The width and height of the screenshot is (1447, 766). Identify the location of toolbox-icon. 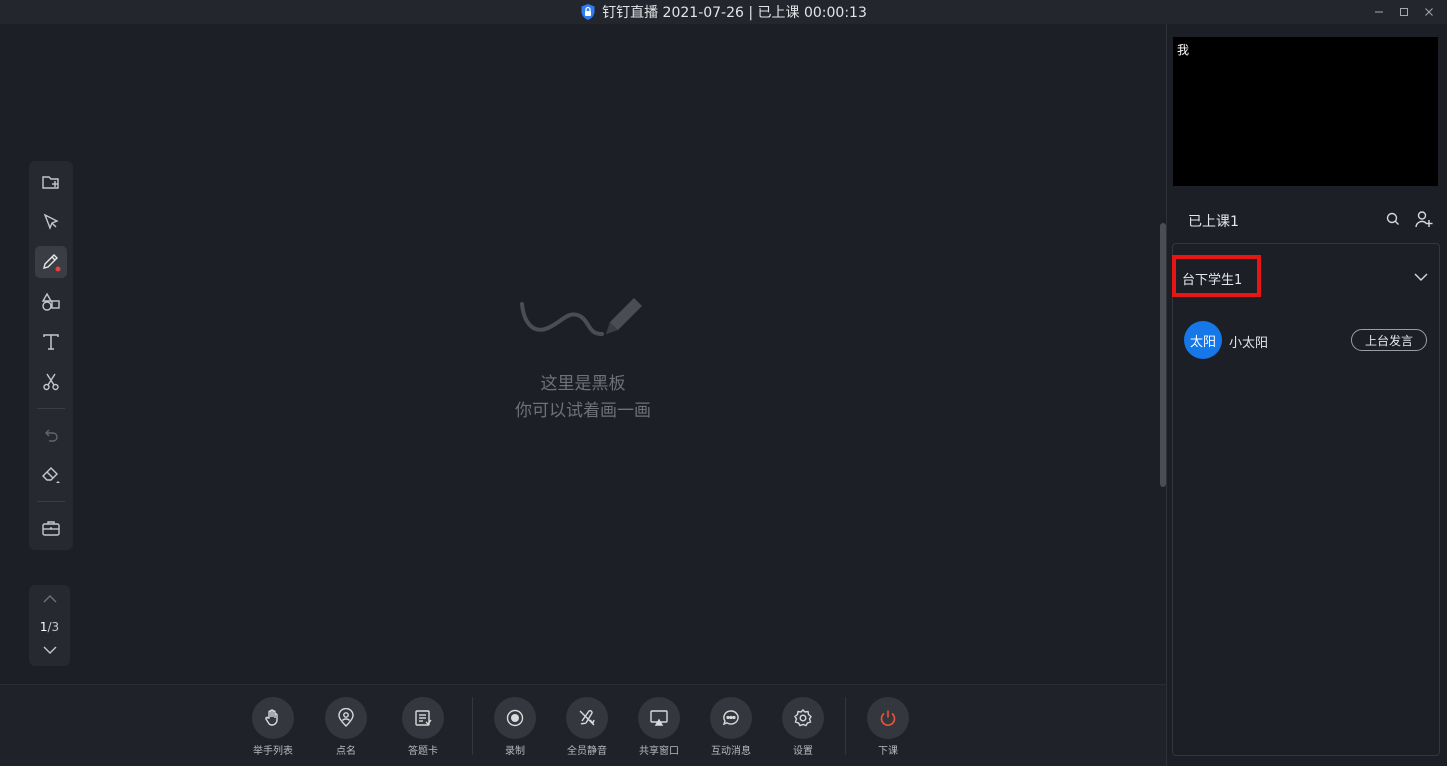
(51, 528).